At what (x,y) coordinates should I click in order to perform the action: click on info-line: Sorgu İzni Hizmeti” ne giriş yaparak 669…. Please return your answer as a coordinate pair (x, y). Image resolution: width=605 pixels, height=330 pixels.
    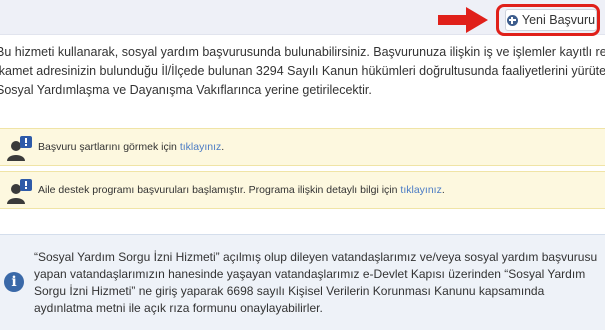
    Looking at the image, I should click on (289, 291).